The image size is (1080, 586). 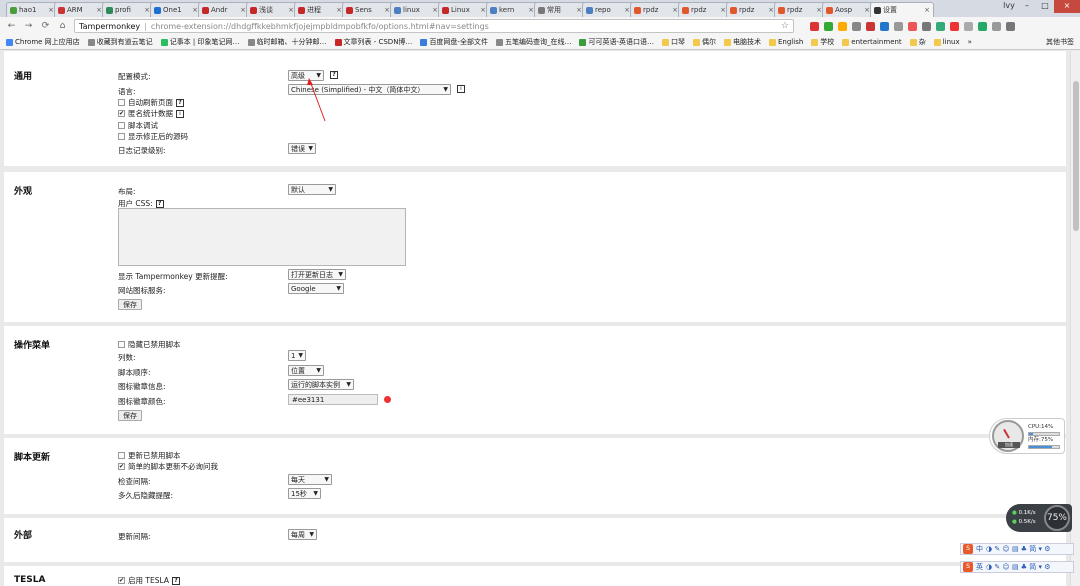 What do you see at coordinates (316, 288) in the screenshot?
I see `favicon-service-select: Google ▼` at bounding box center [316, 288].